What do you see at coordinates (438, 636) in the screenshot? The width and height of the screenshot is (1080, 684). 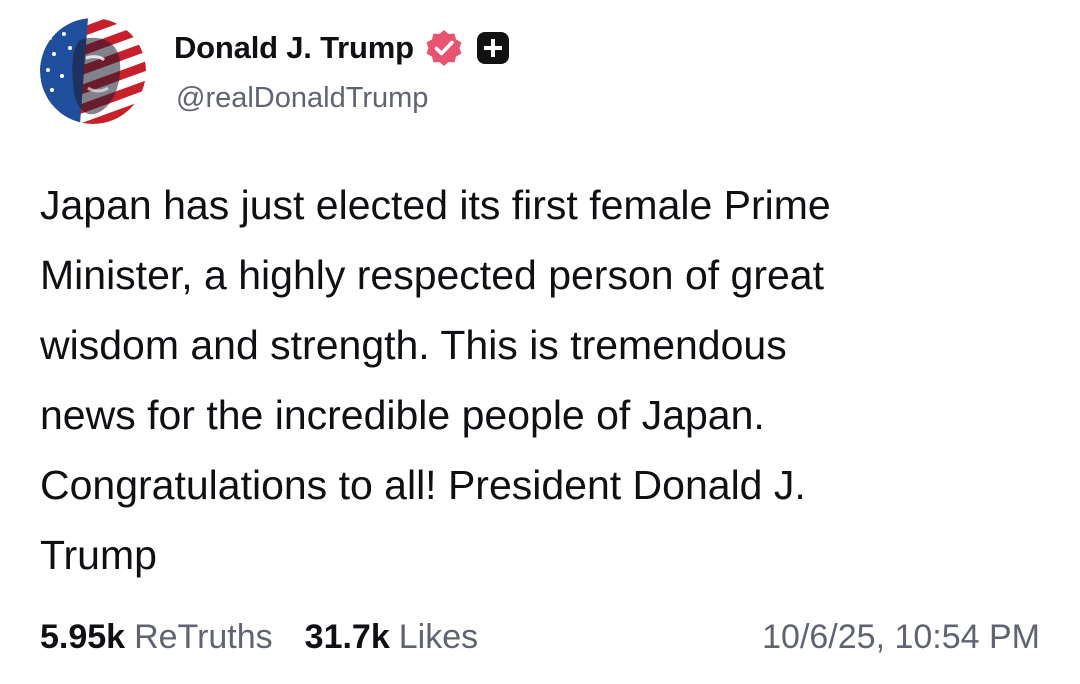 I see `likes-label: Likes` at bounding box center [438, 636].